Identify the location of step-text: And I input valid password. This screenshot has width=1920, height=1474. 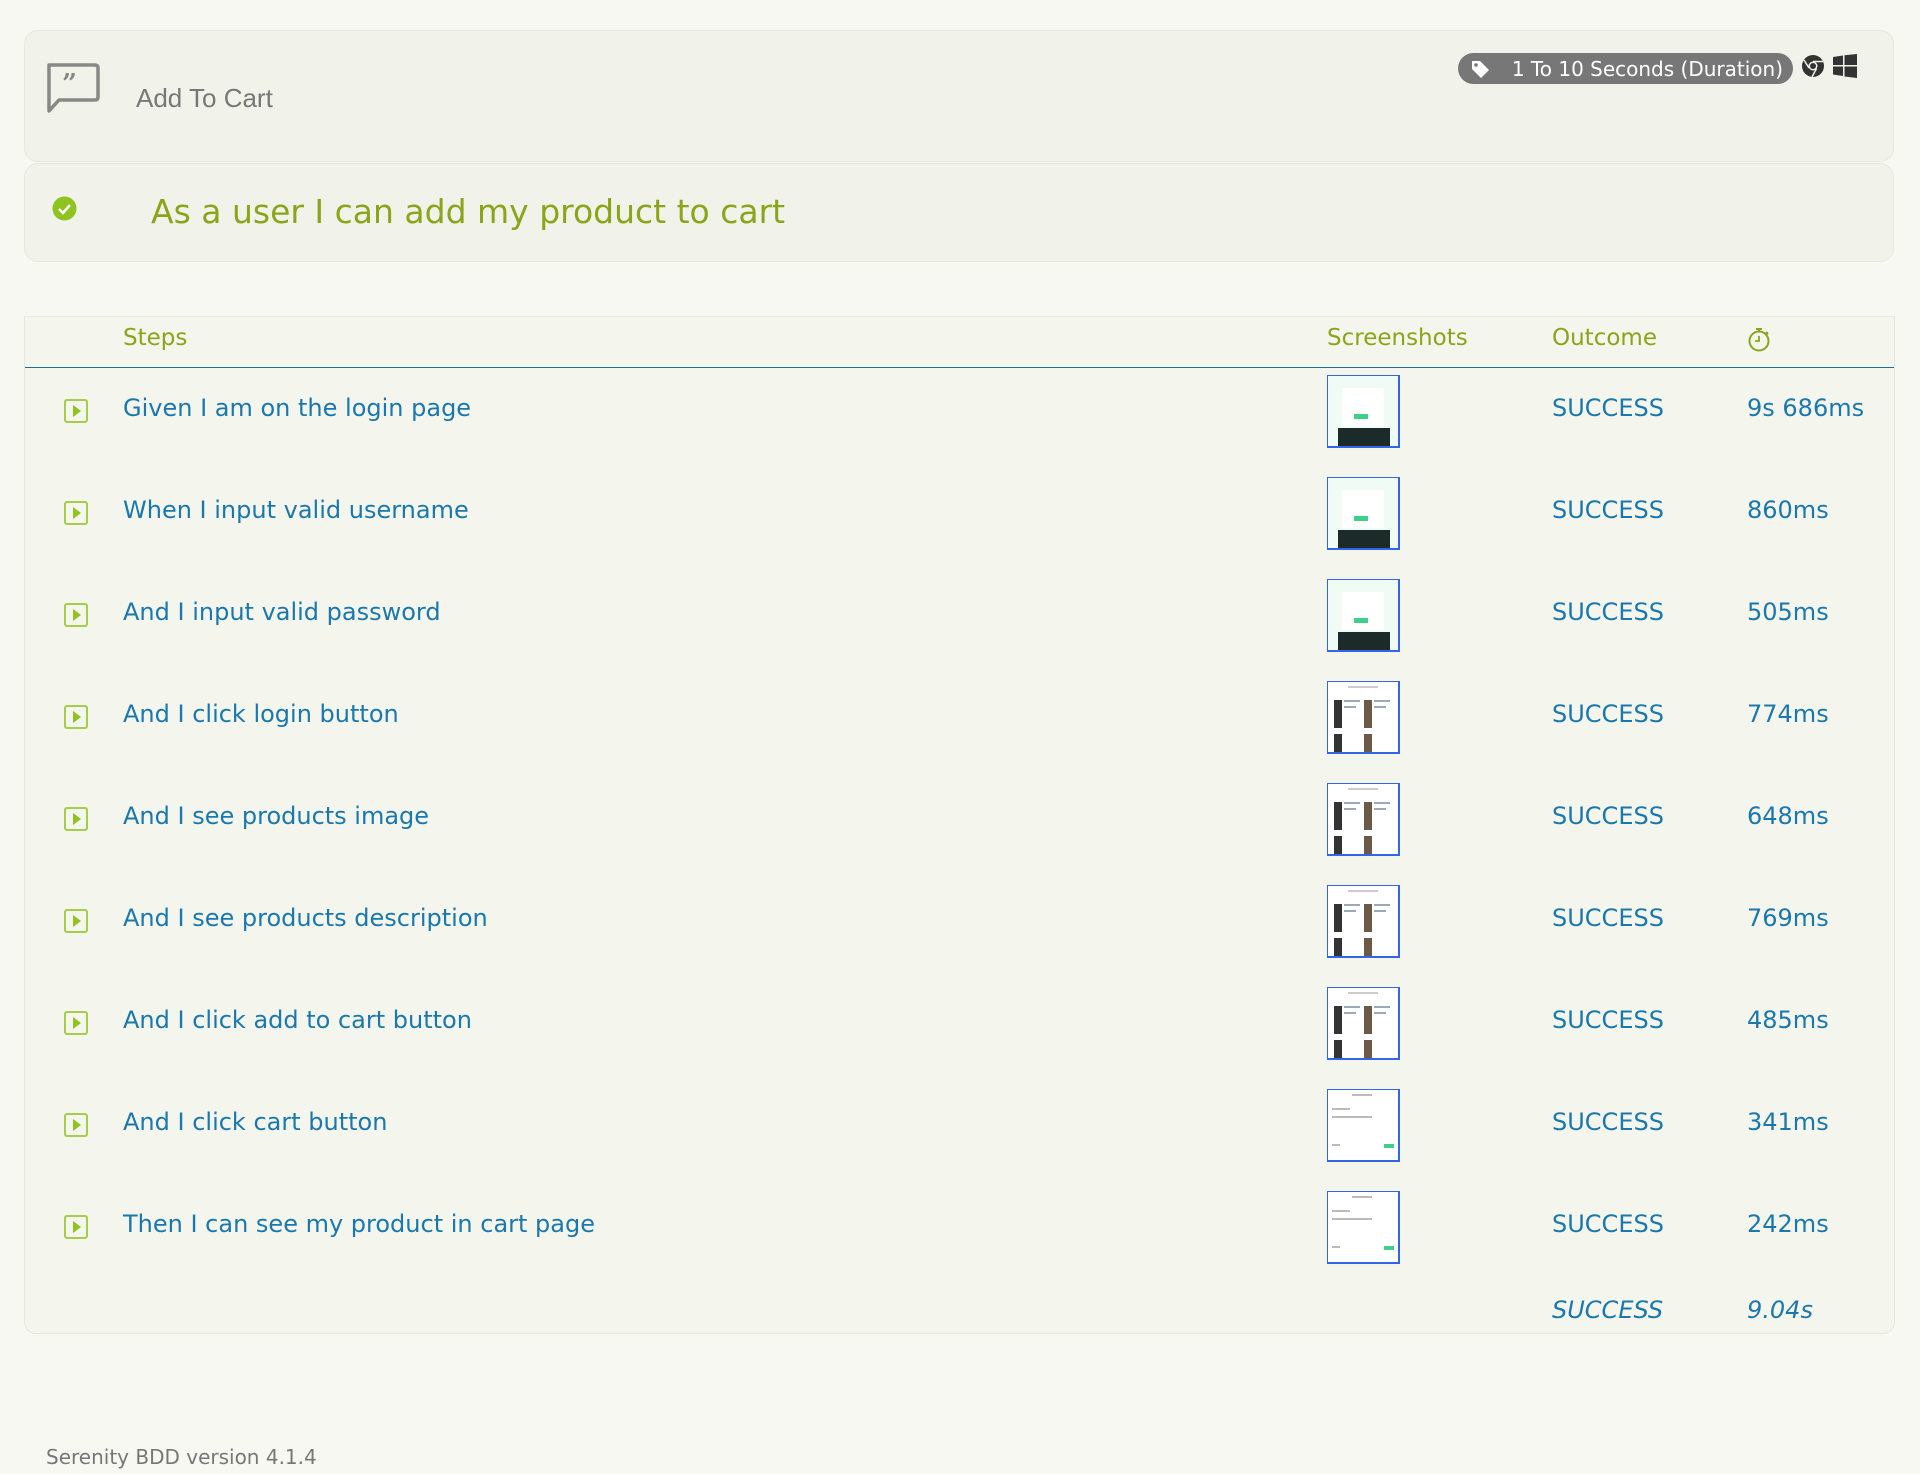
(282, 612).